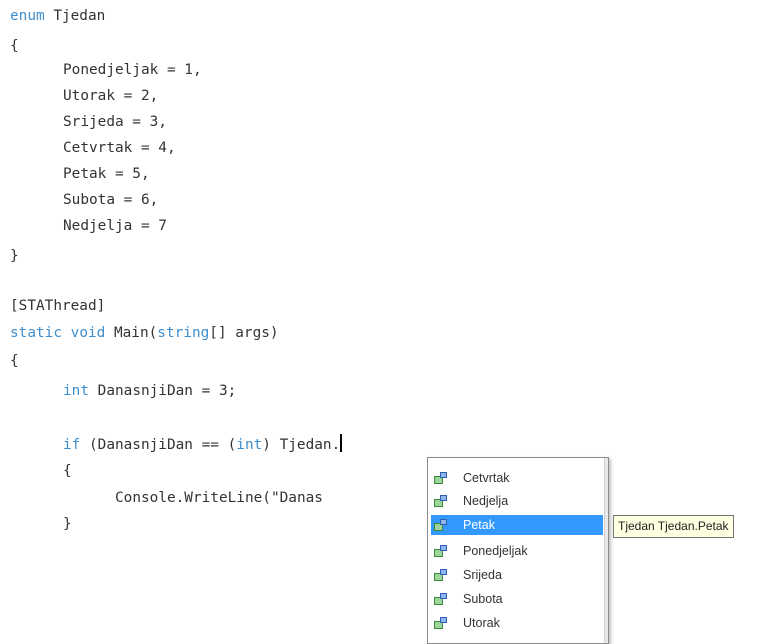 Image resolution: width=775 pixels, height=644 pixels. What do you see at coordinates (106, 174) in the screenshot?
I see `enum-member: Petak = 5,` at bounding box center [106, 174].